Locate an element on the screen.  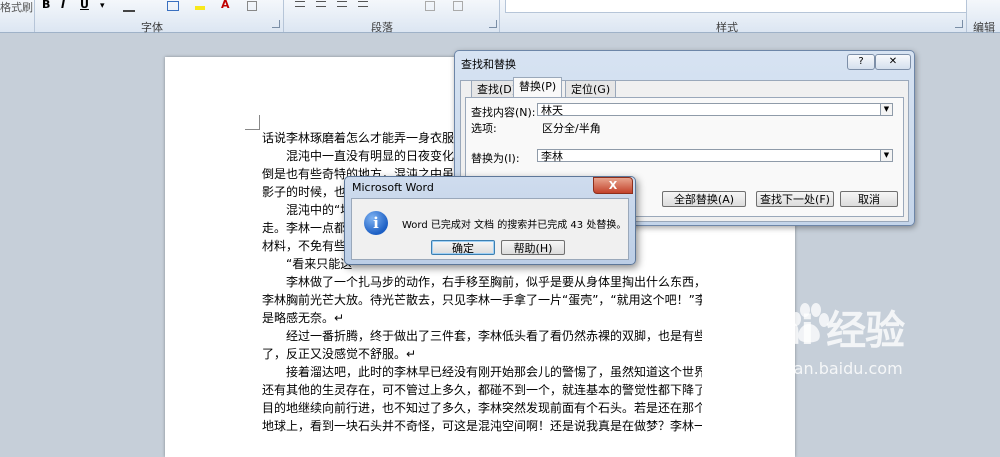
document-line: 经过一番折腾，终于做出了三件套，李林低头看了看仍然赤裸的双脚，也是有些无所谓 is located at coordinates (494, 336).